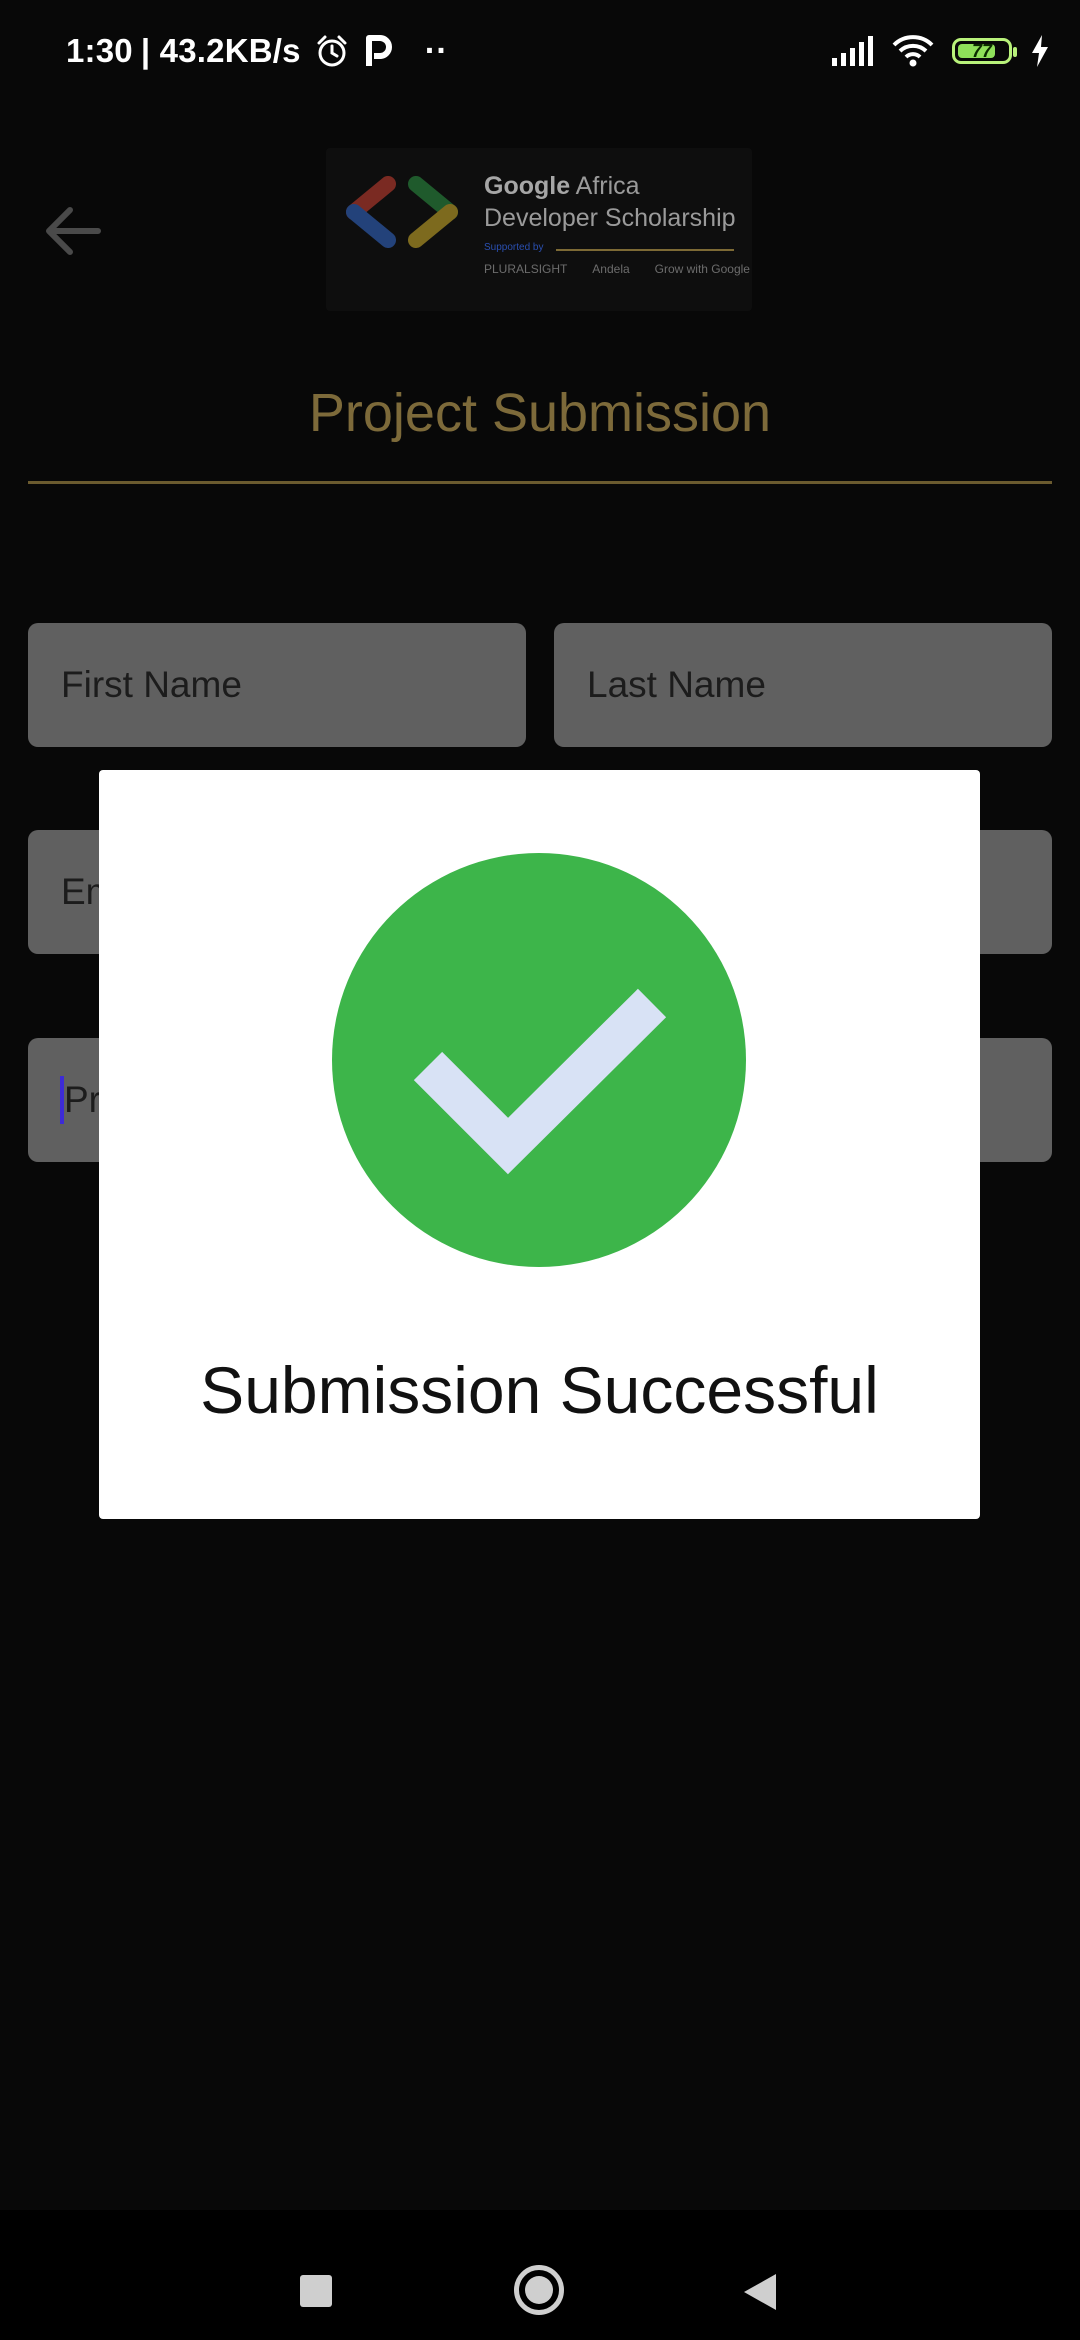 This screenshot has height=2340, width=1080. Describe the element at coordinates (1040, 51) in the screenshot. I see `charging-icon` at that location.